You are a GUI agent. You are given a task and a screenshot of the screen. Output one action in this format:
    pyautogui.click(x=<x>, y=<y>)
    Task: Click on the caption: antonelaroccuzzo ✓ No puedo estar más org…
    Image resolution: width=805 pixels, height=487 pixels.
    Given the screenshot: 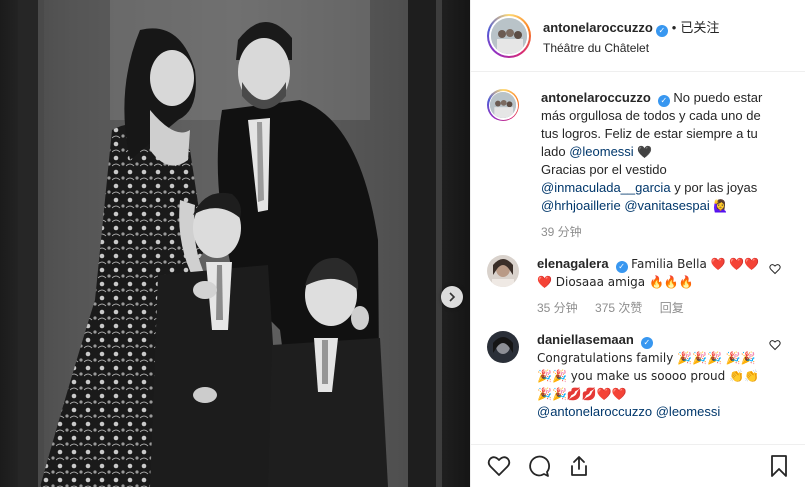 What is the action you would take?
    pyautogui.click(x=638, y=165)
    